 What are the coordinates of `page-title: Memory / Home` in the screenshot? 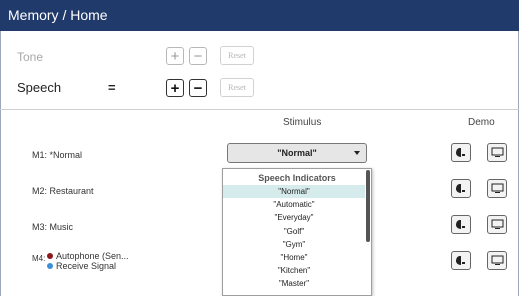 It's located at (259, 15).